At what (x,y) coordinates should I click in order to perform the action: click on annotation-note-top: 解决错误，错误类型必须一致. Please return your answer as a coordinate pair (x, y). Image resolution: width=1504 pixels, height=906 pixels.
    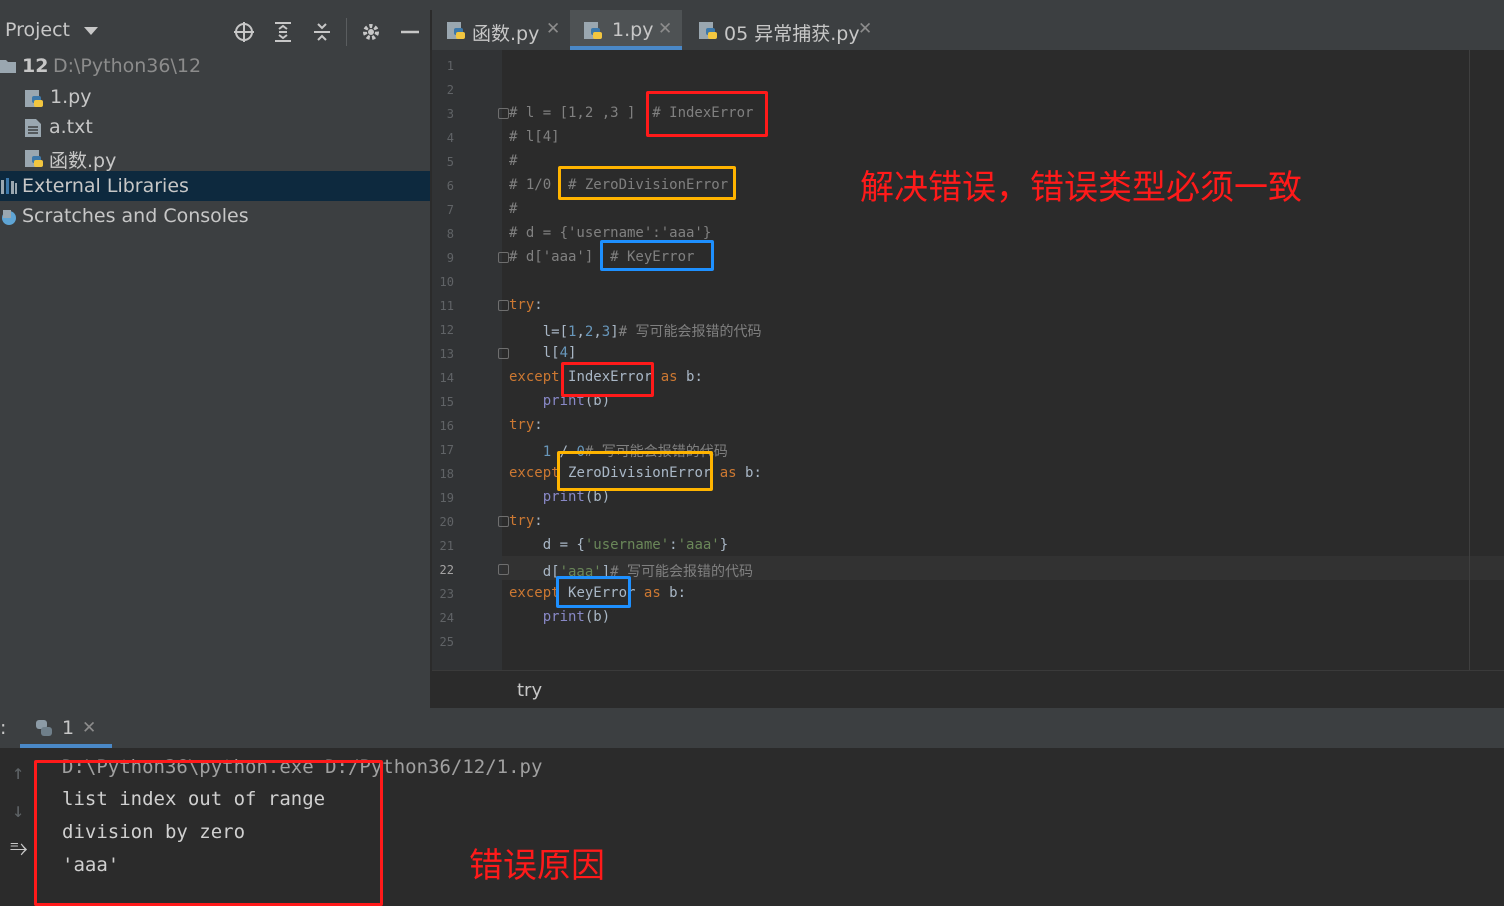
    Looking at the image, I should click on (1081, 188).